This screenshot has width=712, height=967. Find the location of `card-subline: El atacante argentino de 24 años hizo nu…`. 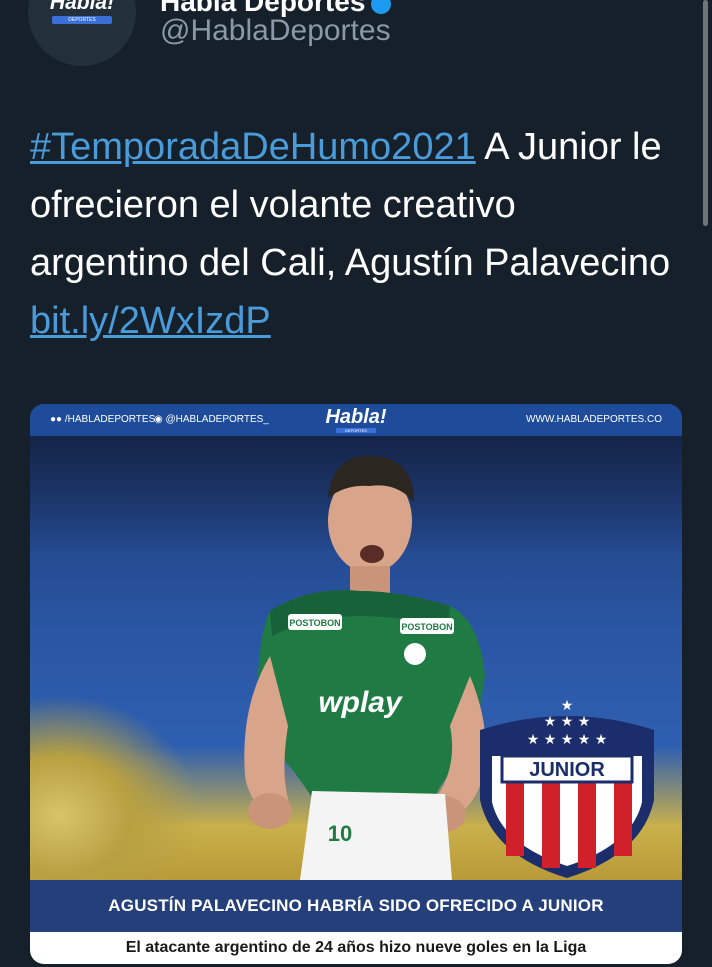

card-subline: El atacante argentino de 24 años hizo nu… is located at coordinates (356, 948).